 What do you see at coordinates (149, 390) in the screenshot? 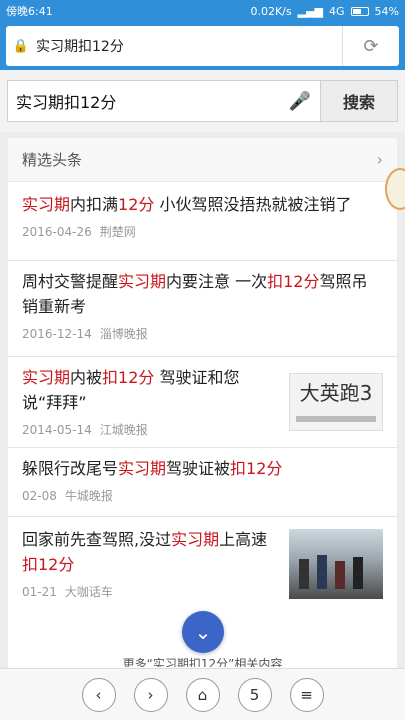
I see `news-headline: 实习期内被扣12分 驾驶证和您说“拜拜”` at bounding box center [149, 390].